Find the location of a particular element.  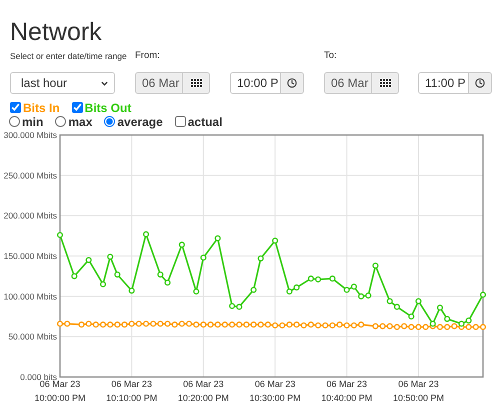

y-tick-label: 0.000 bits is located at coordinates (38, 377).